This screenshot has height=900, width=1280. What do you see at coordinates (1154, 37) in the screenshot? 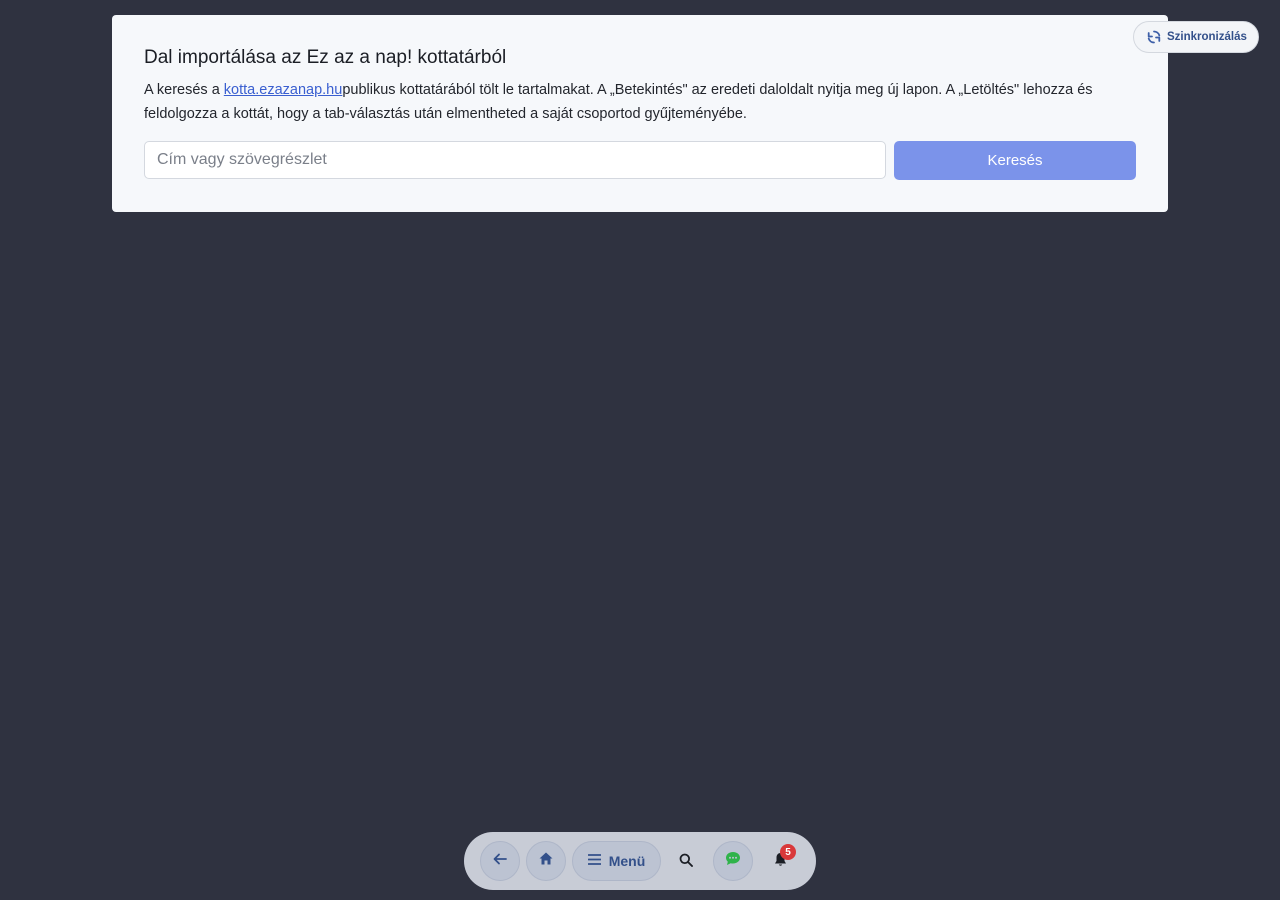
I see `sync-icon` at bounding box center [1154, 37].